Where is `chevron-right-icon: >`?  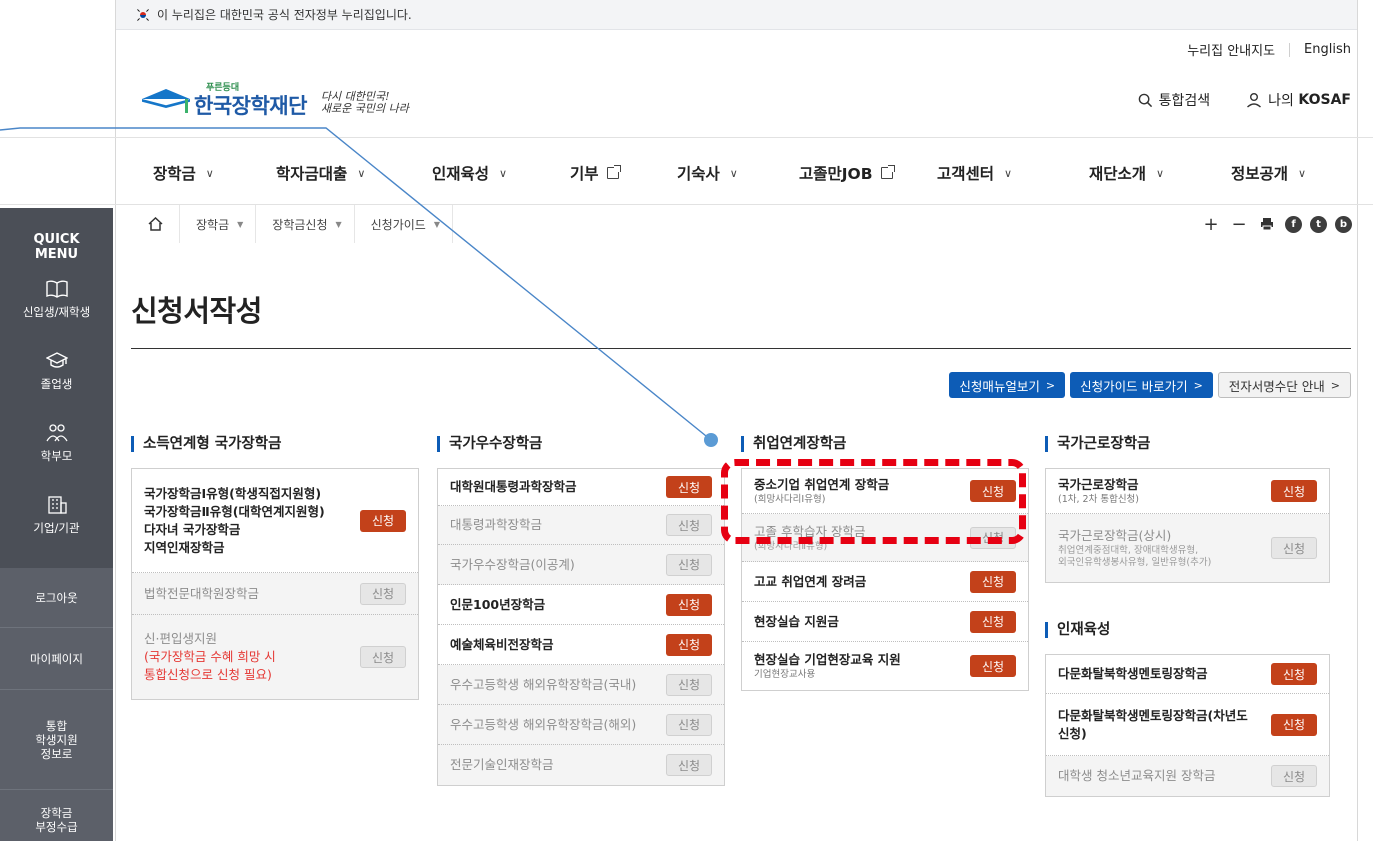
chevron-right-icon: > is located at coordinates (1335, 385).